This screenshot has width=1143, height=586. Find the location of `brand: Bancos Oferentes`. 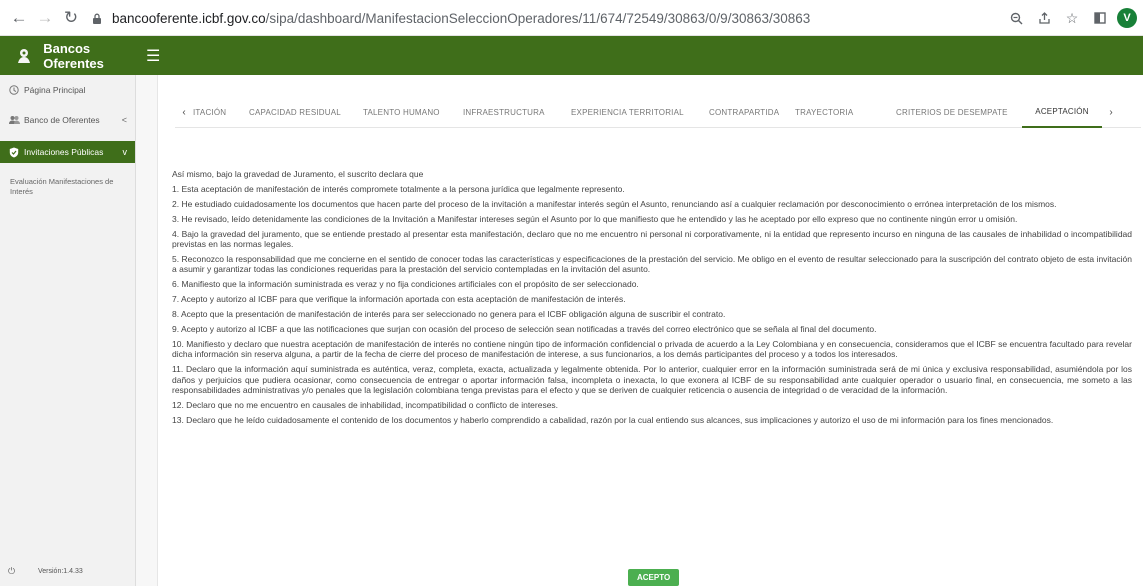

brand: Bancos Oferentes is located at coordinates (75, 55).